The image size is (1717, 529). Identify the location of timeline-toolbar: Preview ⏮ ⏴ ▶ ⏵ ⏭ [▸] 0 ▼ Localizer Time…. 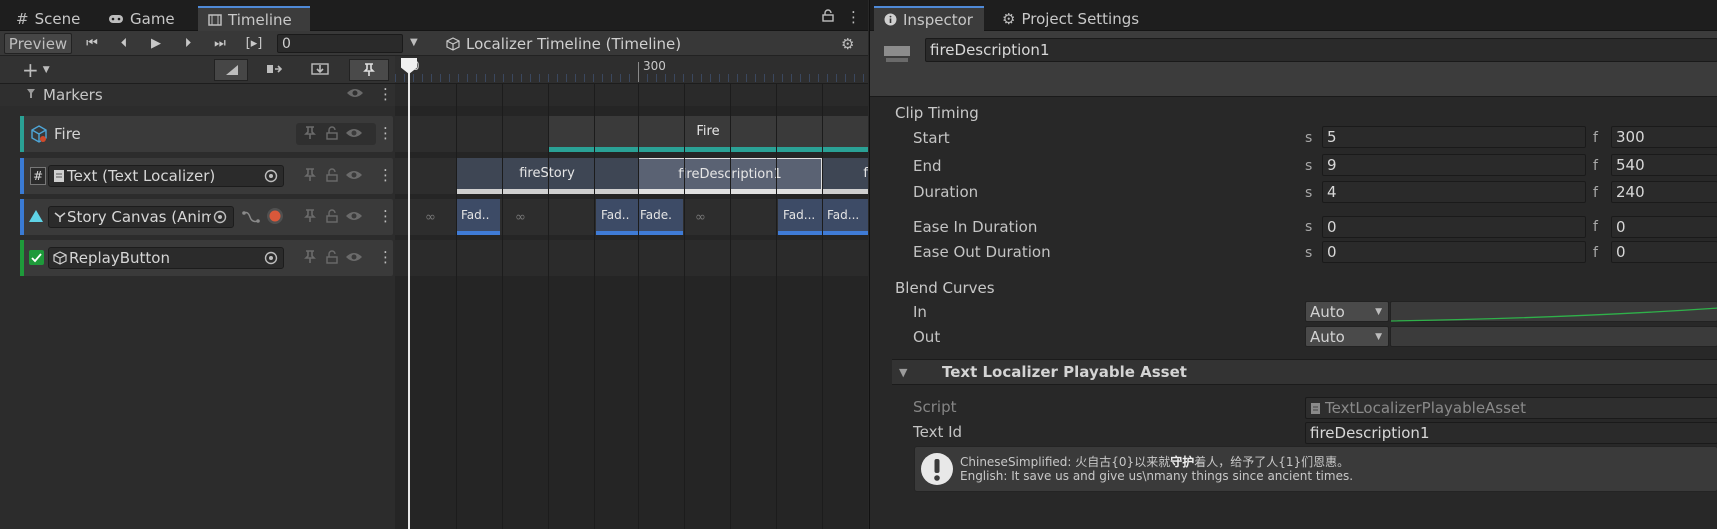
(434, 43).